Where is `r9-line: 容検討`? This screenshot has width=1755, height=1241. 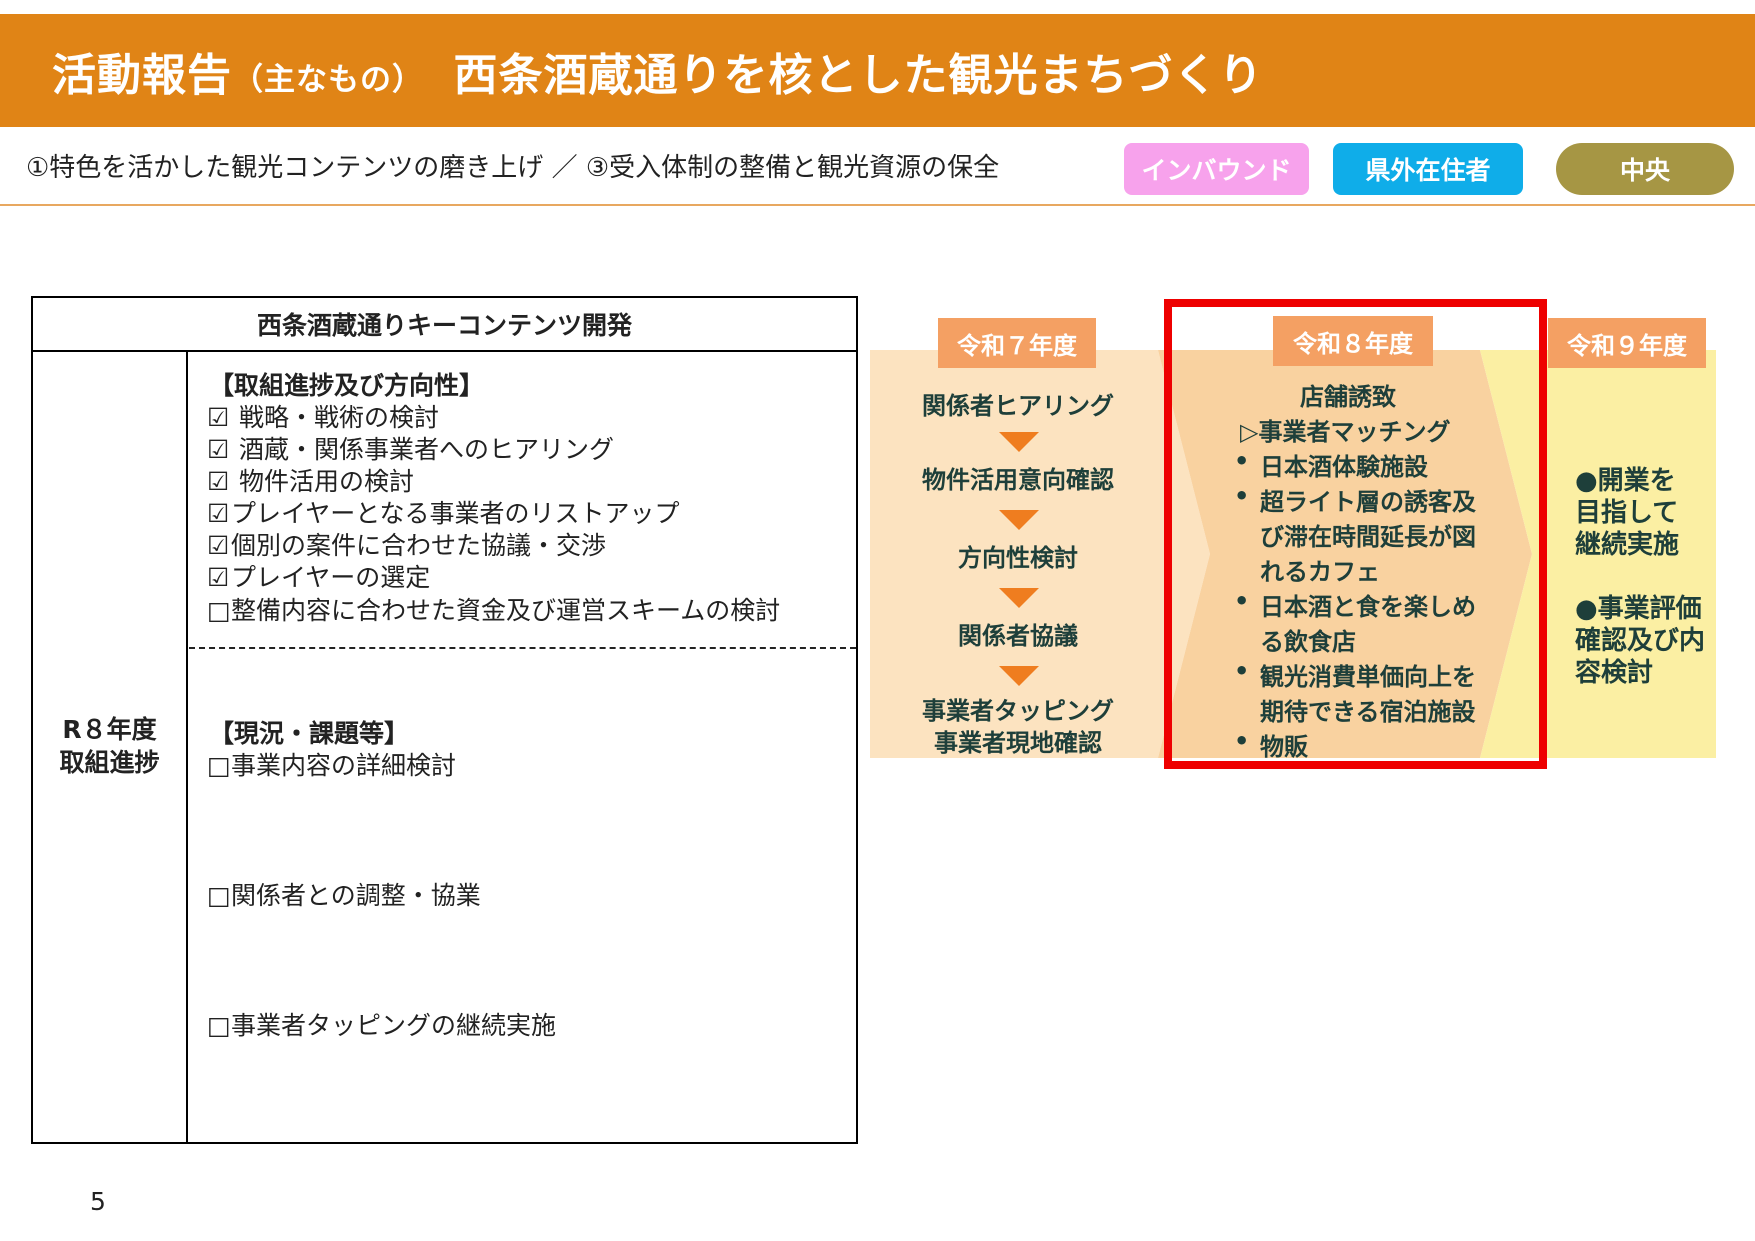 r9-line: 容検討 is located at coordinates (1614, 673).